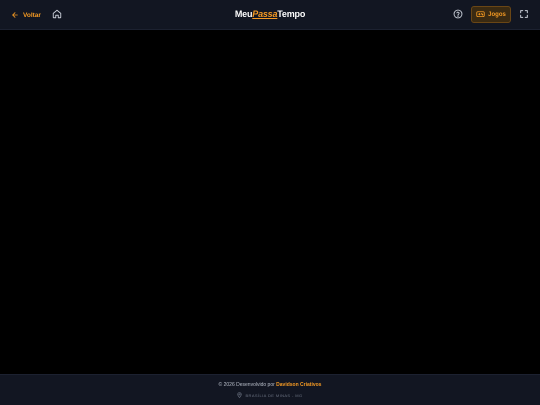 This screenshot has height=405, width=540. Describe the element at coordinates (298, 385) in the screenshot. I see `developer-link: Davidson Criativos` at that location.